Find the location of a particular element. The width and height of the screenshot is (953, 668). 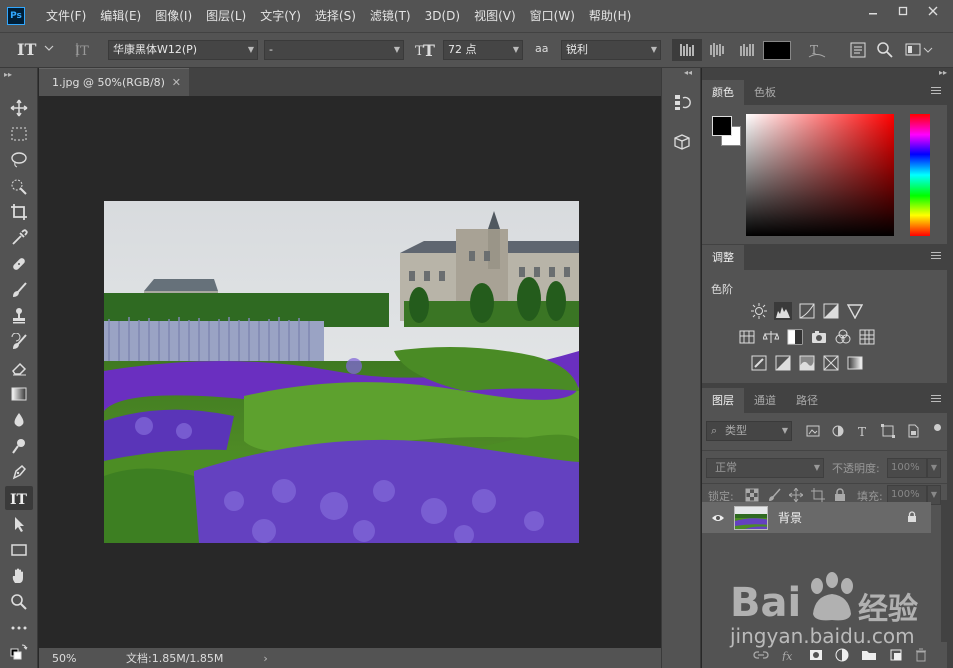

filter-type-icon: T is located at coordinates (863, 431).